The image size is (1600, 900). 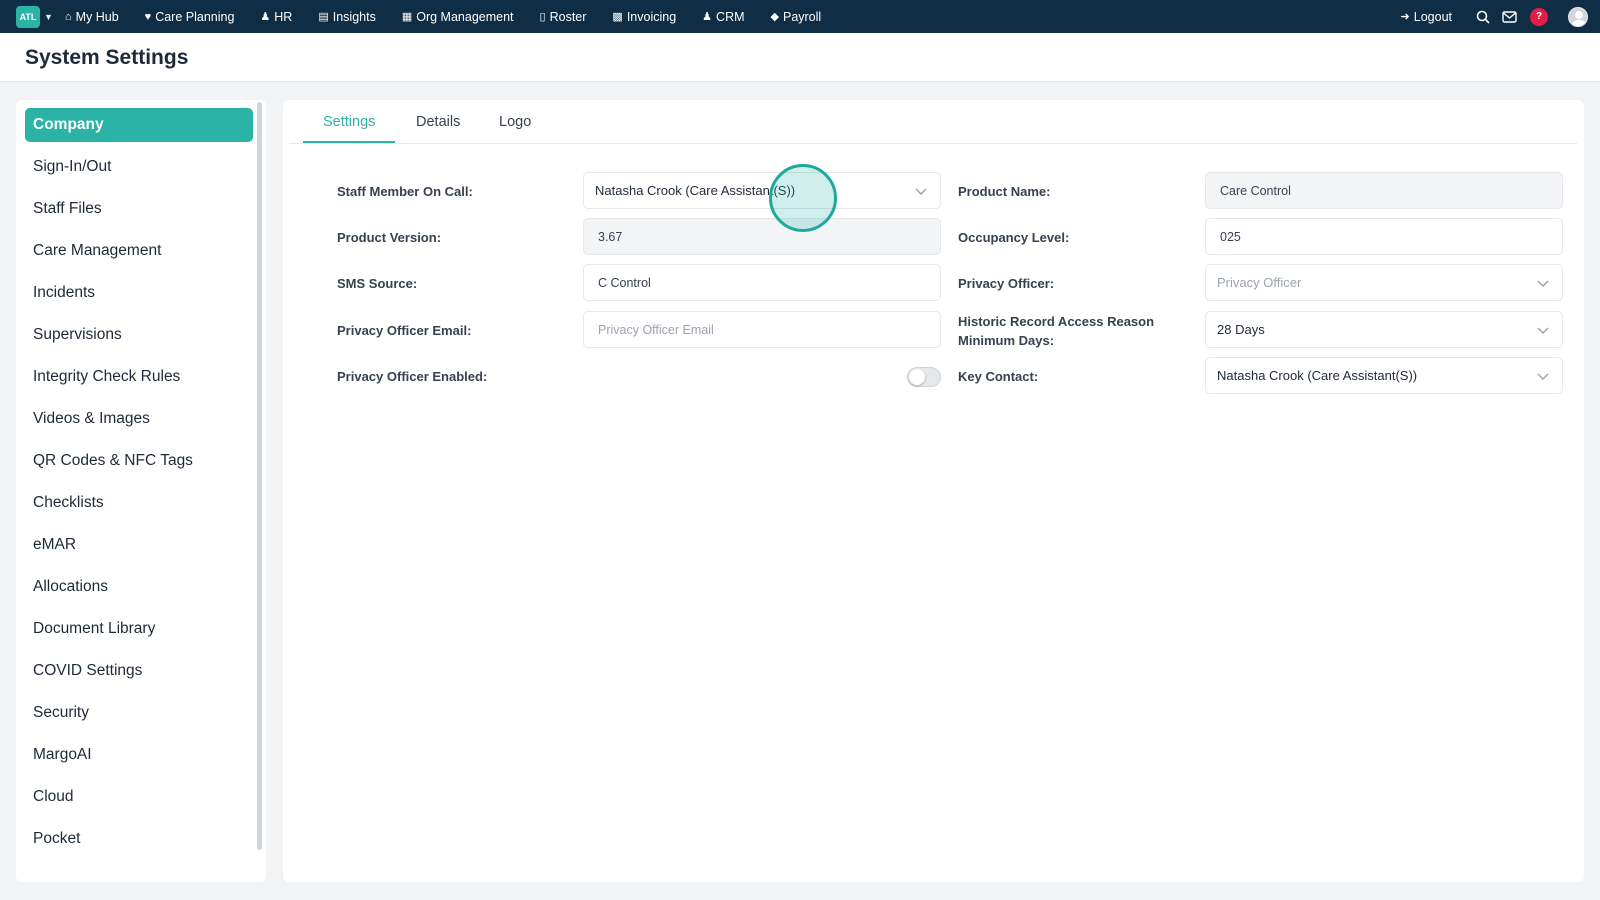 I want to click on logout-label: Logout, so click(x=1432, y=16).